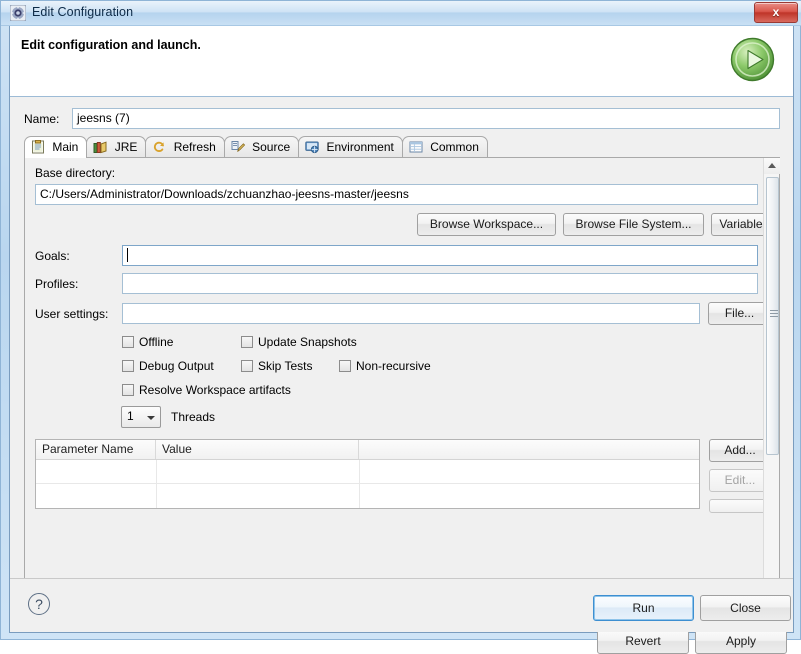 This screenshot has width=801, height=654. I want to click on user-settings-label: User settings:, so click(72, 314).